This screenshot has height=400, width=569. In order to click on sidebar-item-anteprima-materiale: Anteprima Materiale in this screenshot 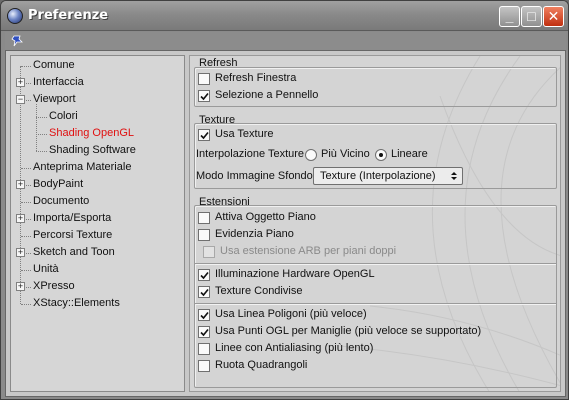, I will do `click(82, 167)`.